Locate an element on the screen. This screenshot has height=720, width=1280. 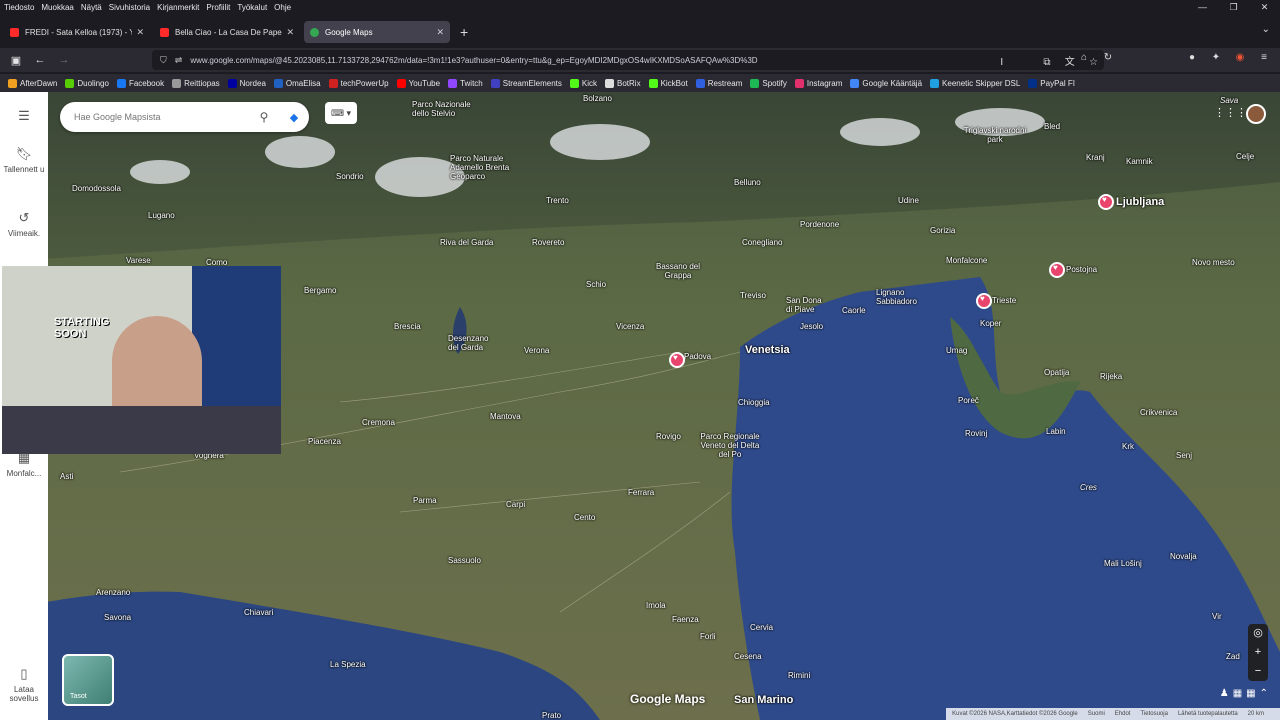
place-label: Crikvenica is located at coordinates (1158, 412).